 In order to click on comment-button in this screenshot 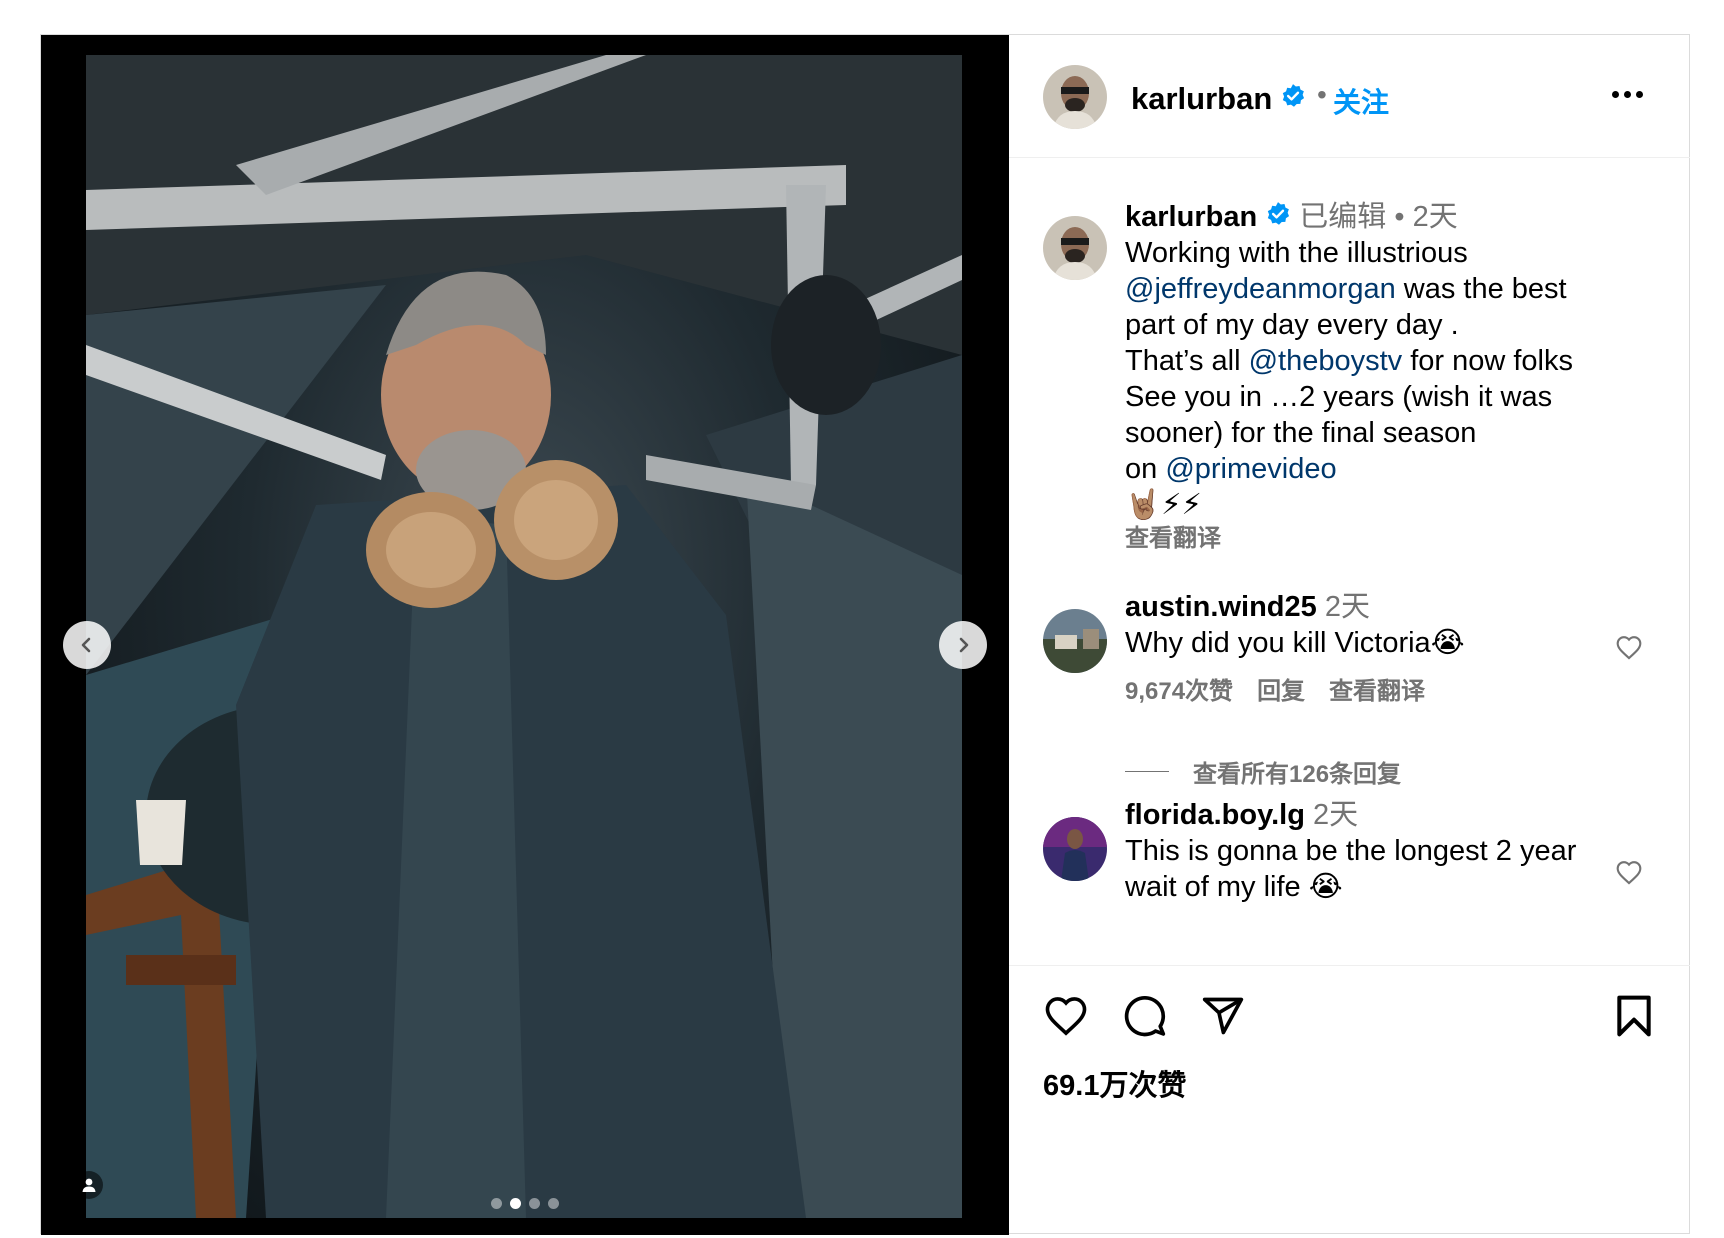, I will do `click(1145, 1018)`.